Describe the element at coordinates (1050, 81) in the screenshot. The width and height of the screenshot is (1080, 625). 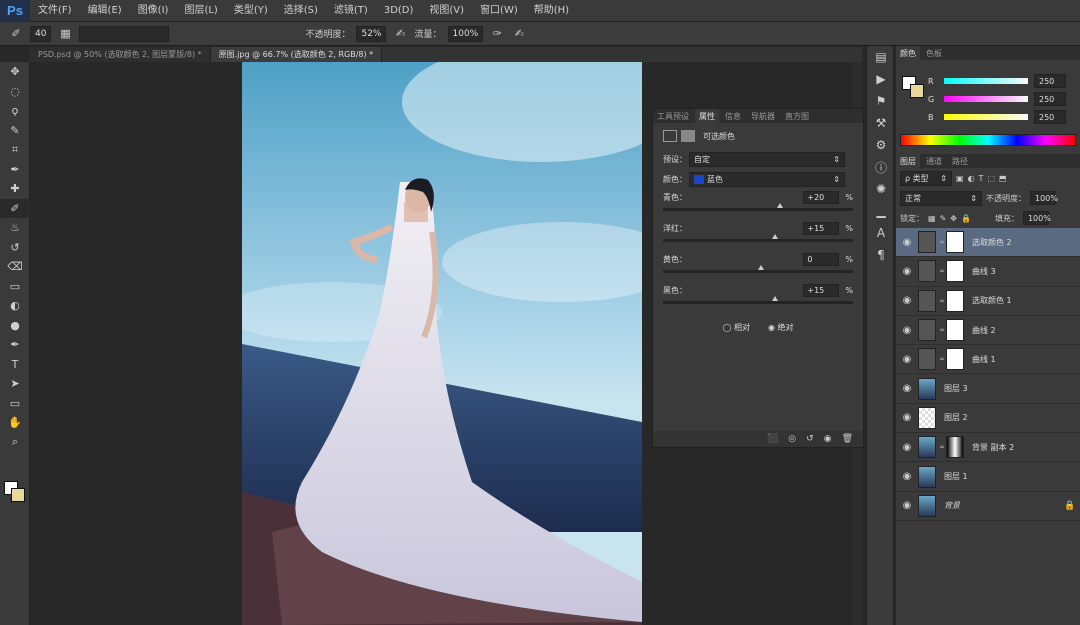
I see `r-value: 250` at that location.